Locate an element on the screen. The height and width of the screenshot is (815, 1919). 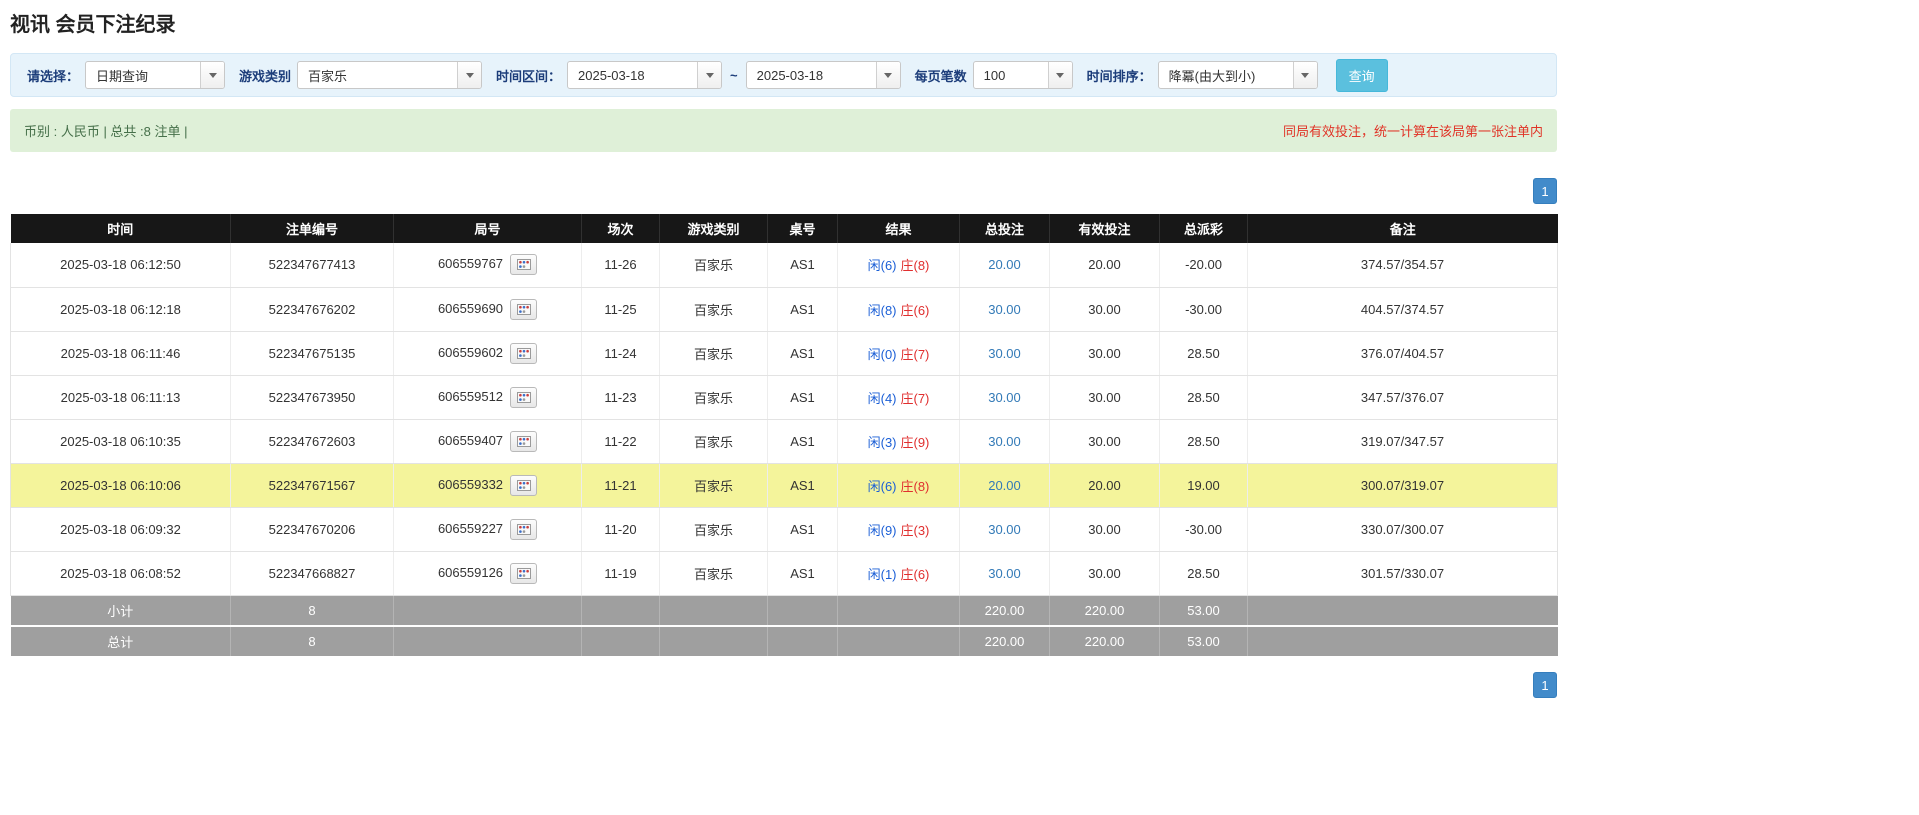
cell-result: 闲(4) 庄(7) is located at coordinates (898, 397).